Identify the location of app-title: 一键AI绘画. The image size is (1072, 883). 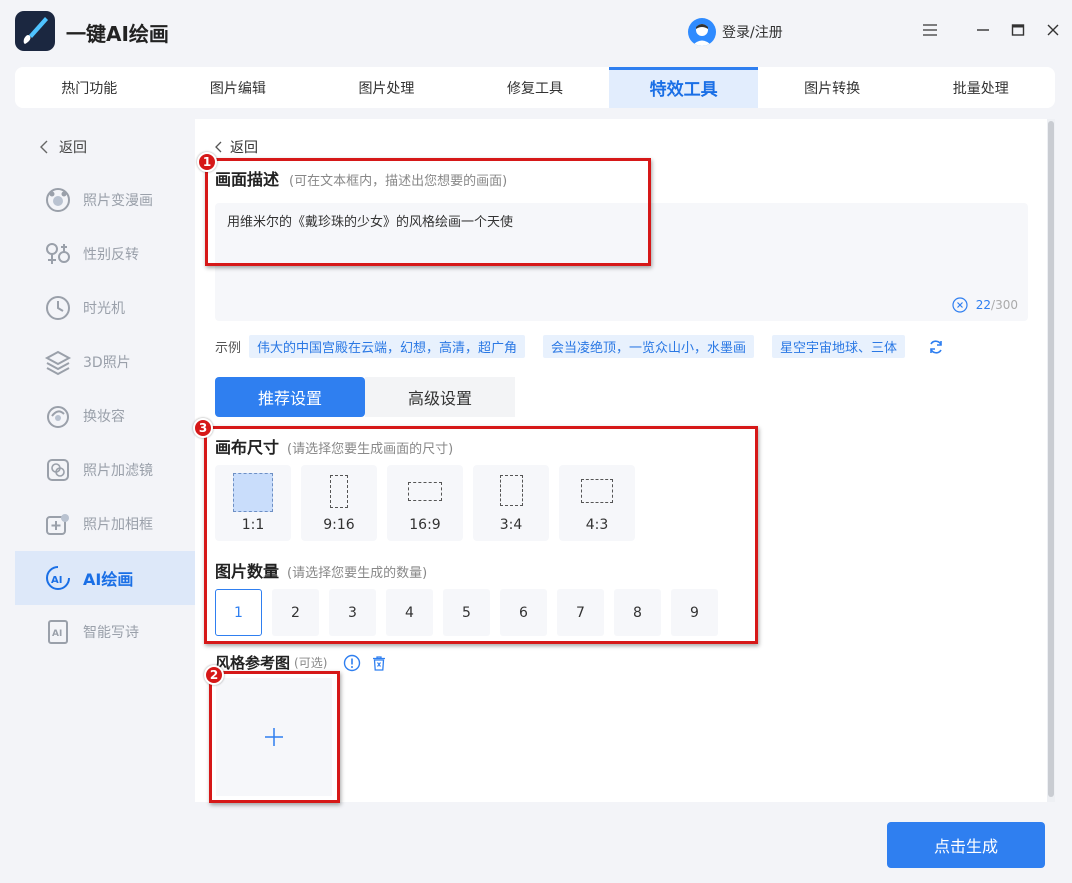
(117, 34).